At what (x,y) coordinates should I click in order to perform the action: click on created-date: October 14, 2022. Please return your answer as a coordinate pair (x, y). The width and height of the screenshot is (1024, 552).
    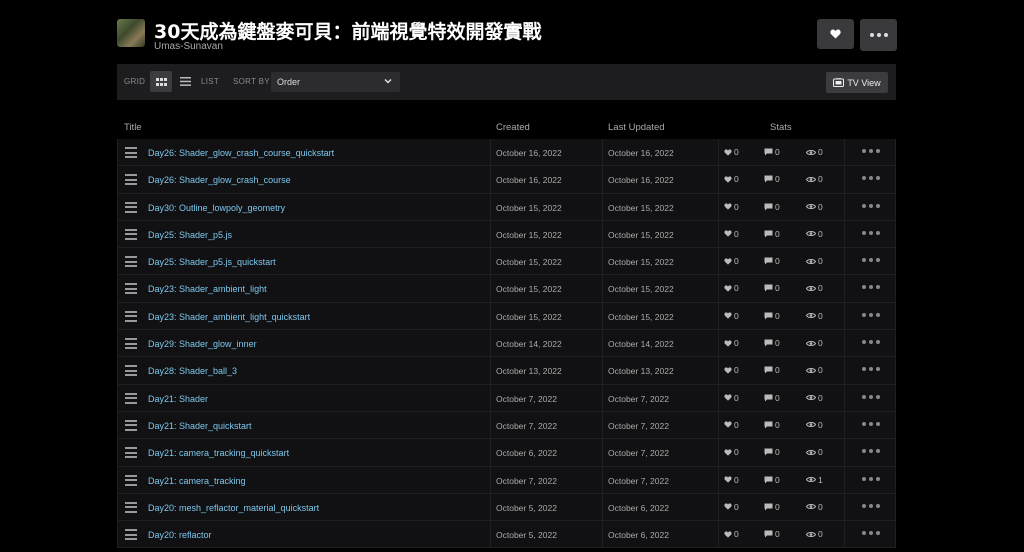
    Looking at the image, I should click on (529, 344).